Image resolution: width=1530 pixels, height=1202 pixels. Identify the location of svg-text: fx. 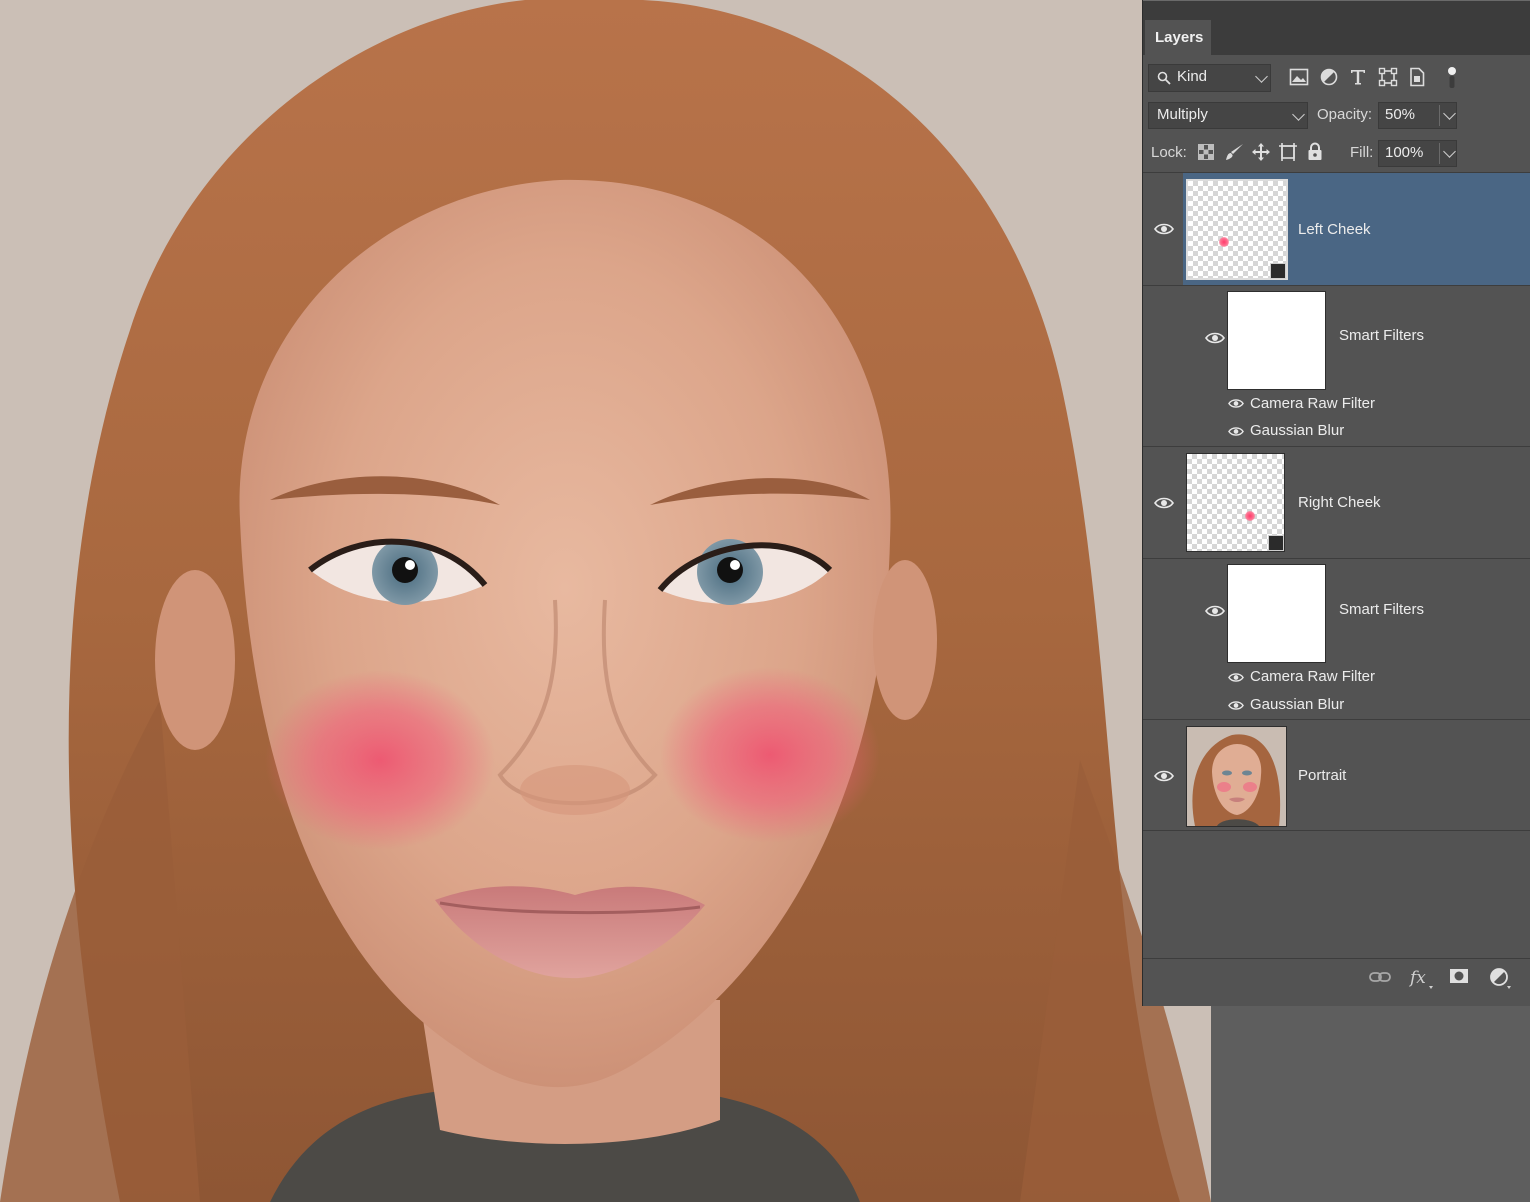
(1417, 978).